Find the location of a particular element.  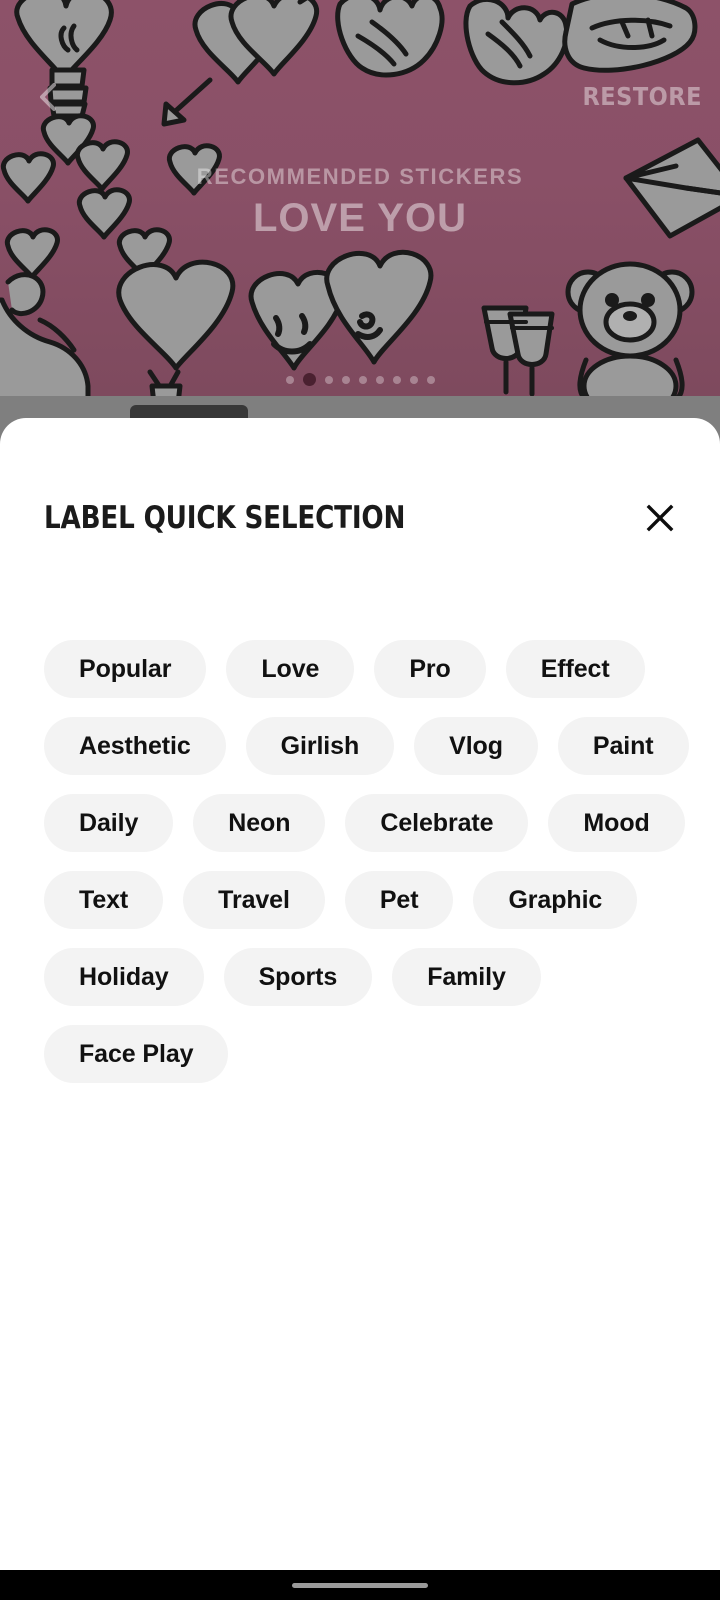

system-navigation-bar is located at coordinates (360, 1585).